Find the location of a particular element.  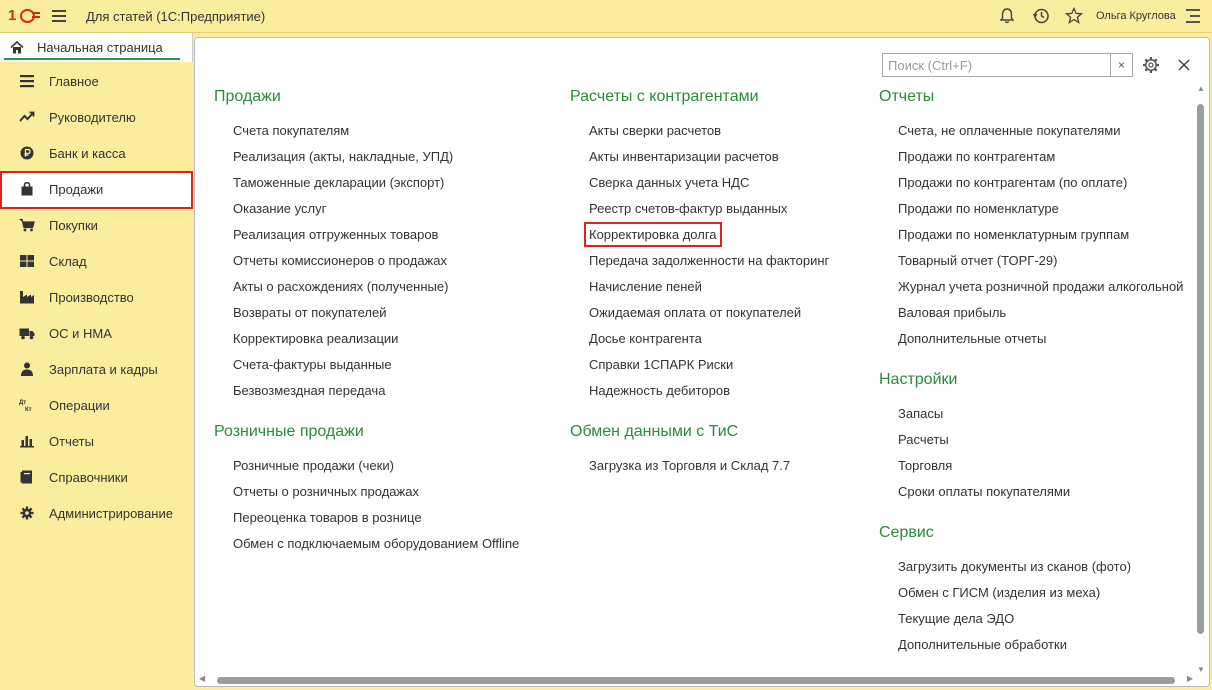

scroll-down-icon: ▼ is located at coordinates (1201, 669).